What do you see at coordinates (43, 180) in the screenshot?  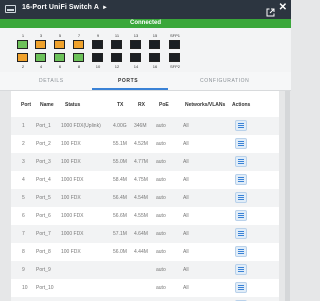 I see `cell-name: Port_4` at bounding box center [43, 180].